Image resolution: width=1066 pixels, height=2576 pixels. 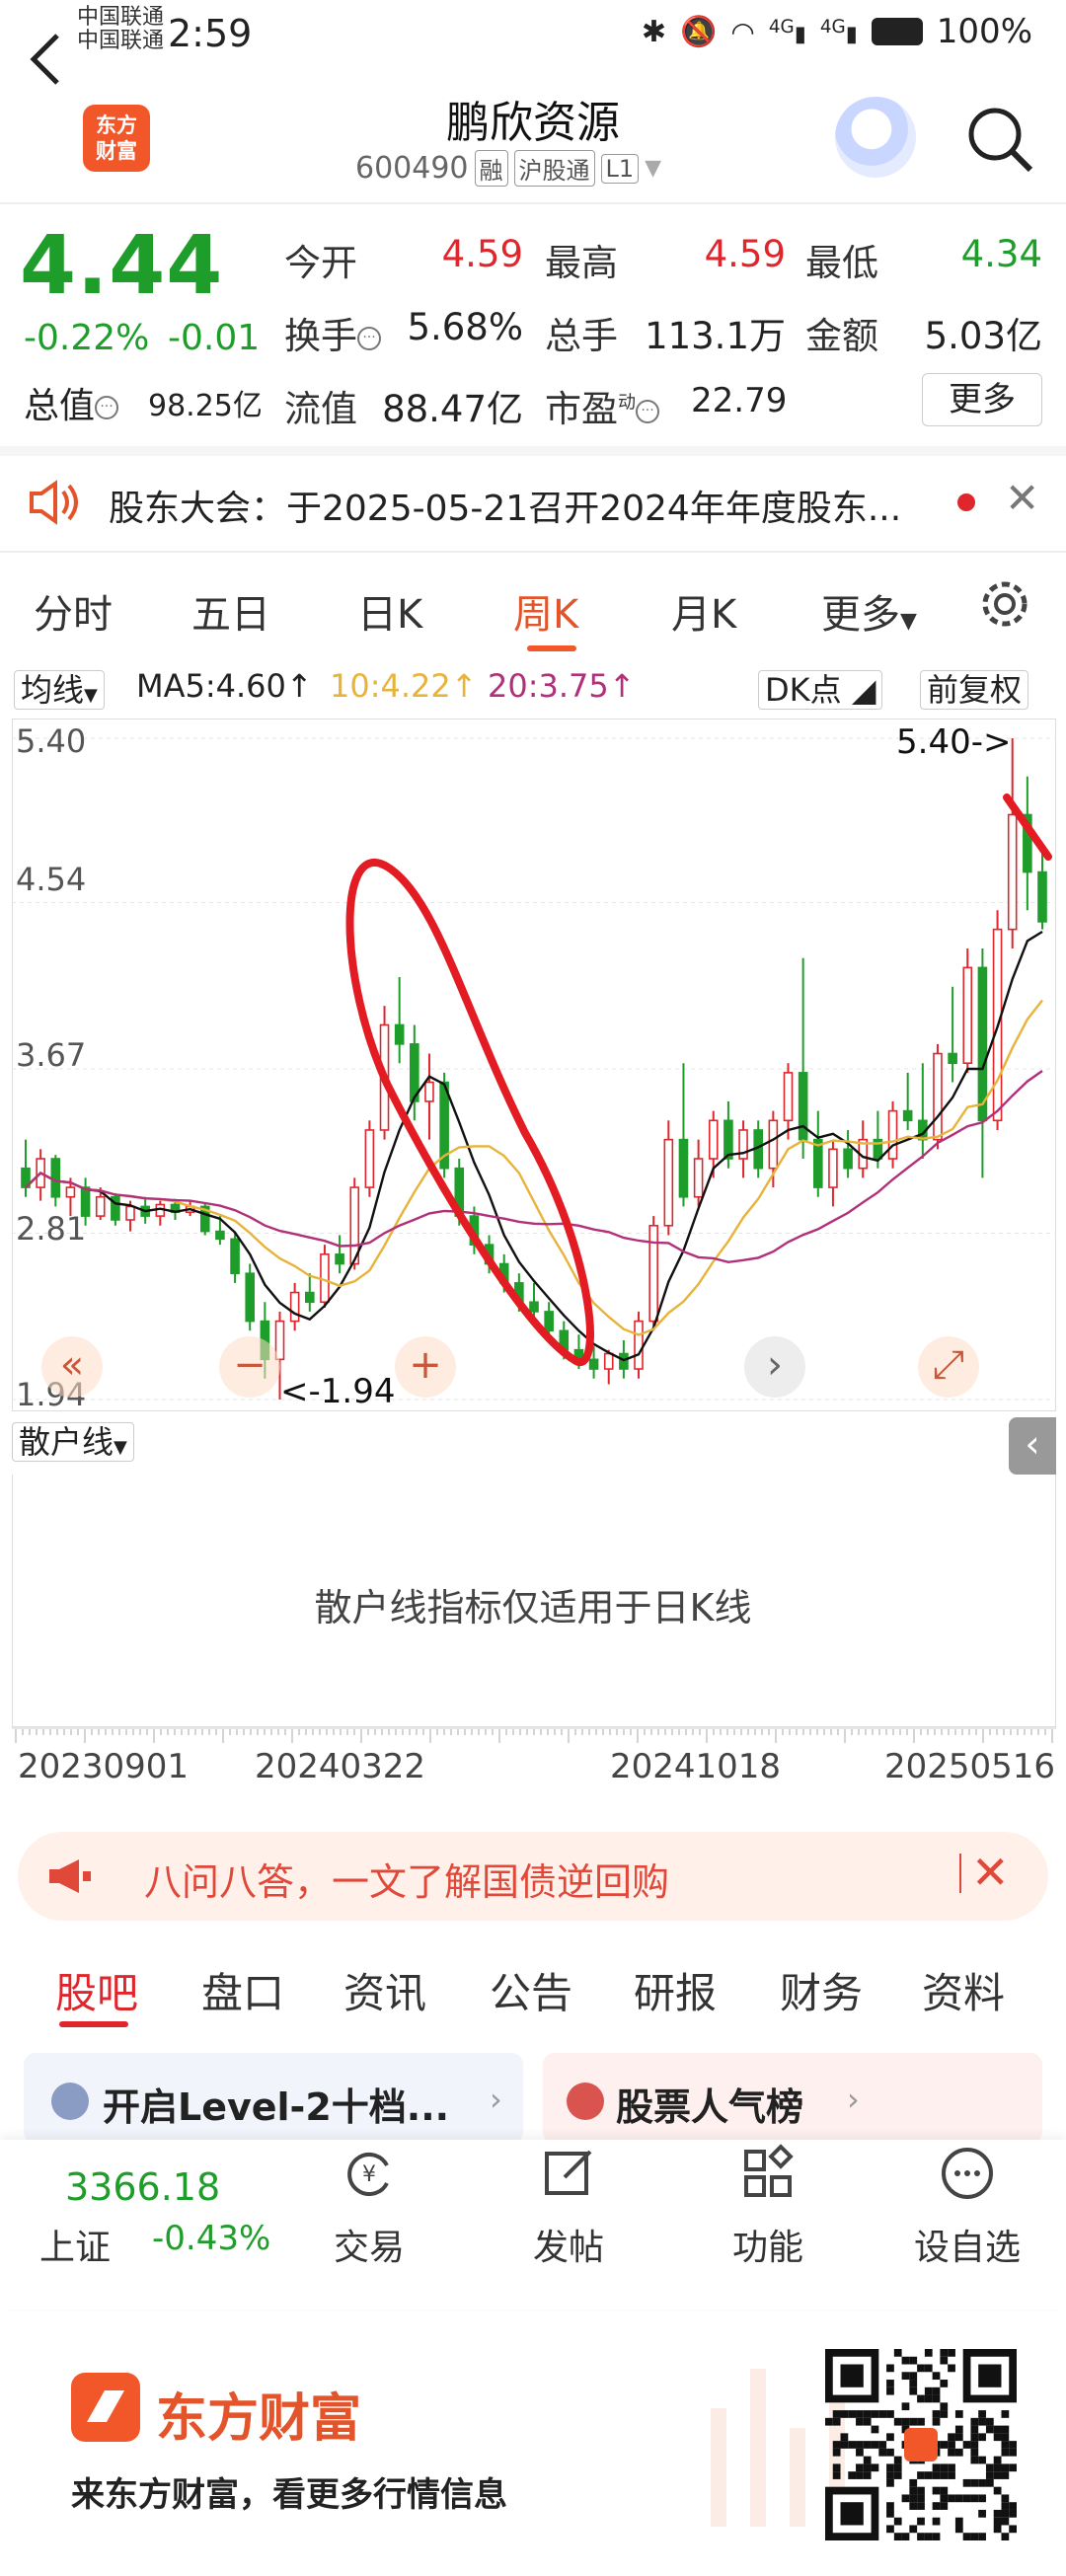 I want to click on tab-research: 研报, so click(x=675, y=1990).